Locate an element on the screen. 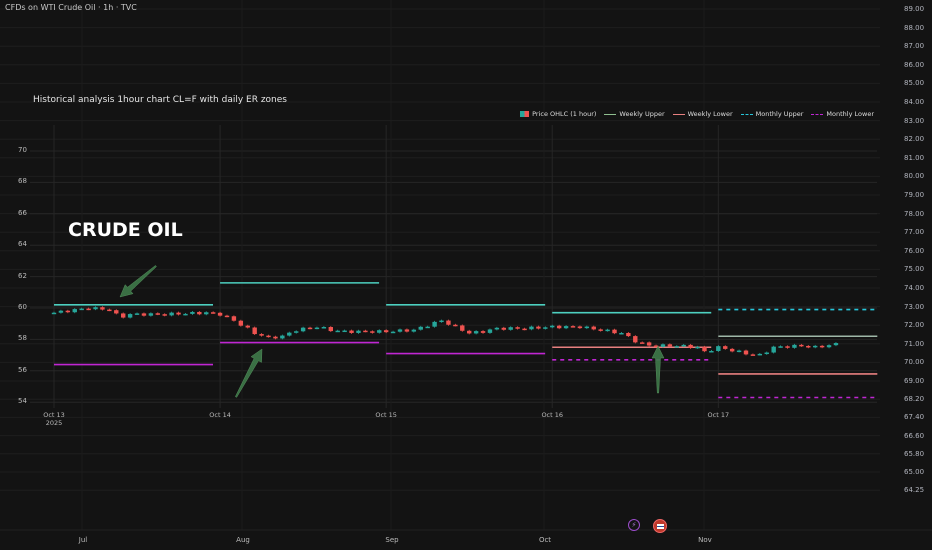 This screenshot has width=932, height=550. price-axis-label: 65.00 is located at coordinates (914, 472).